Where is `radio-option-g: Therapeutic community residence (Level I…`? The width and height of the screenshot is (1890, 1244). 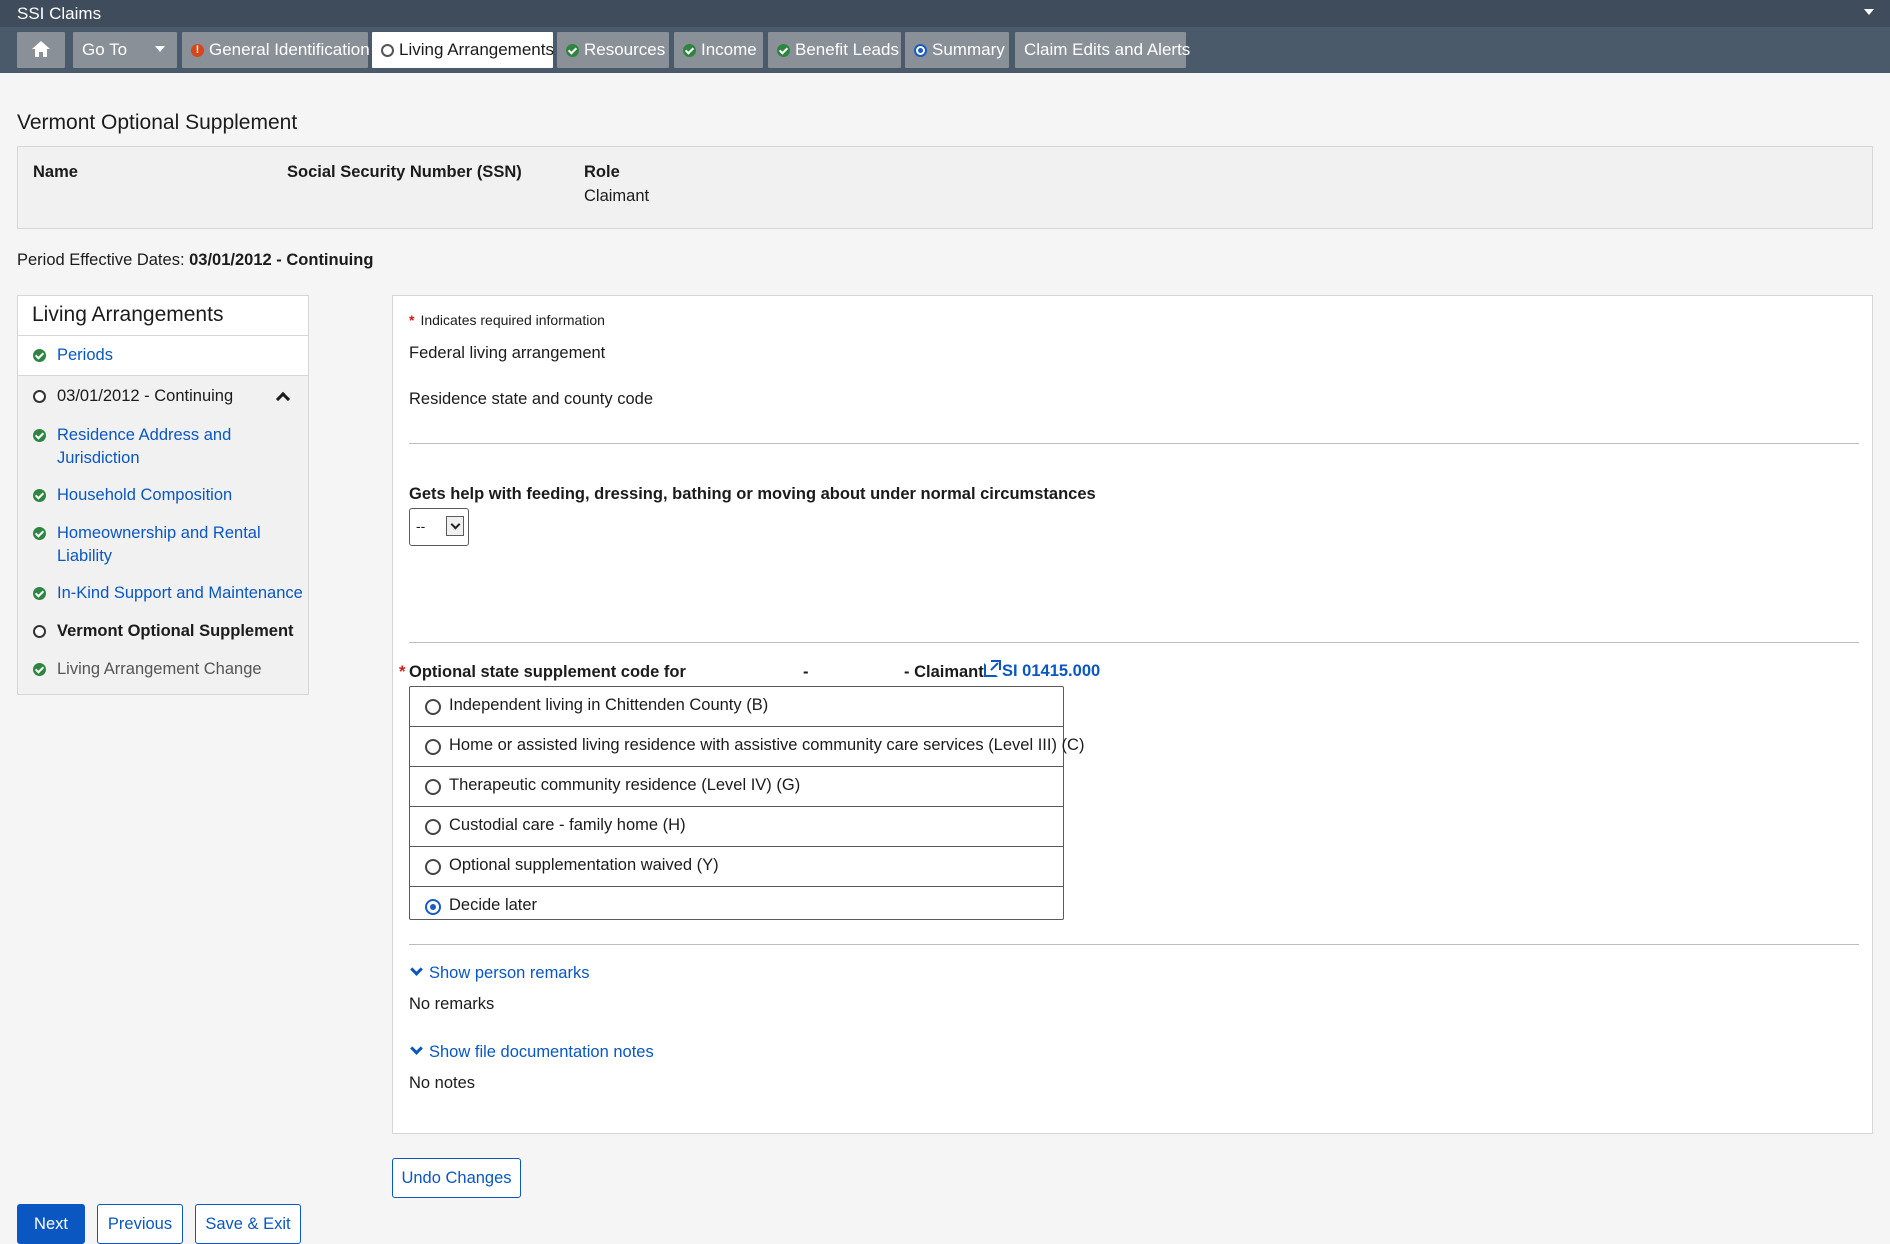
radio-option-g: Therapeutic community residence (Level I… is located at coordinates (736, 787).